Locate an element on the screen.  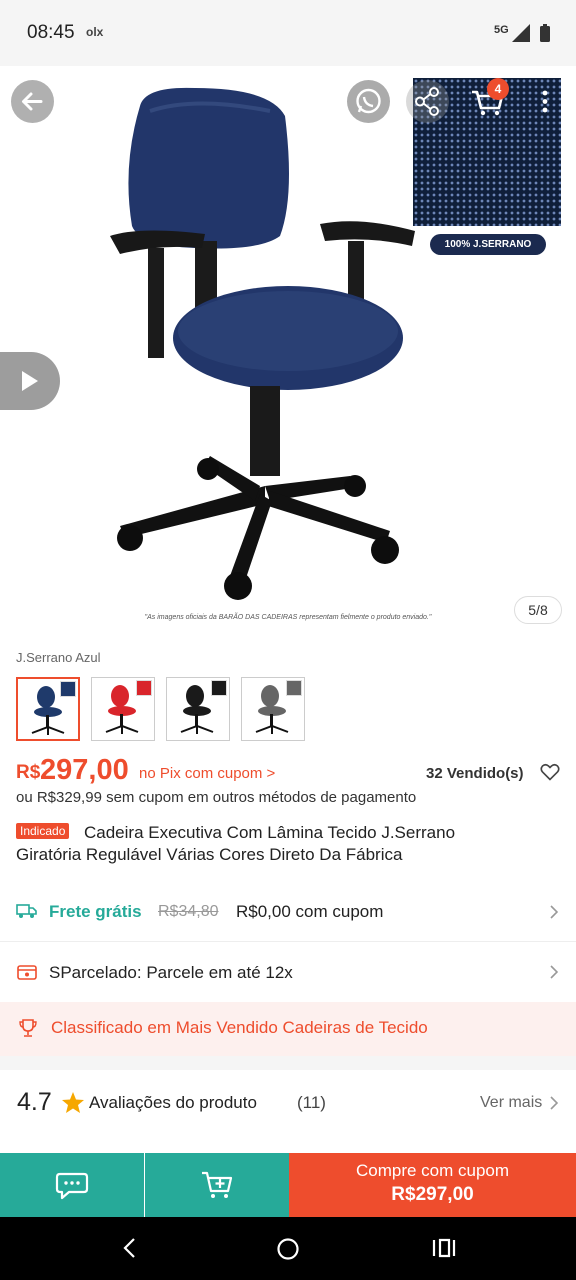
variant-label: J.Serrano Azul is located at coordinates (58, 657).